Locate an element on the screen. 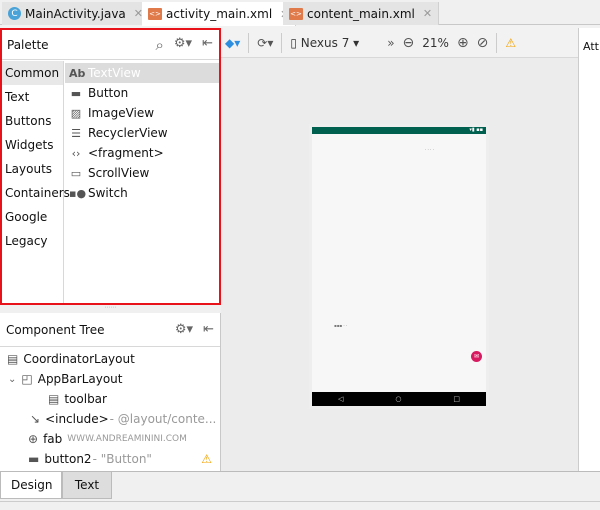 Image resolution: width=600 pixels, height=510 pixels. palette-item-fragment: ‹› <fragment> is located at coordinates (142, 153).